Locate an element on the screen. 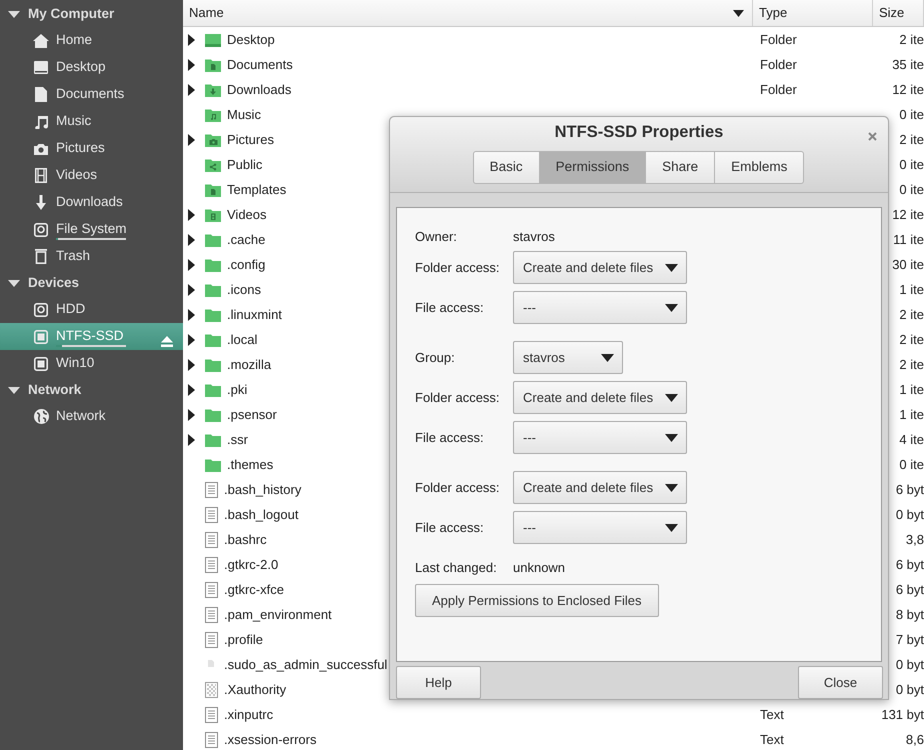 Image resolution: width=924 pixels, height=750 pixels. file-name: .xinputrc is located at coordinates (249, 714).